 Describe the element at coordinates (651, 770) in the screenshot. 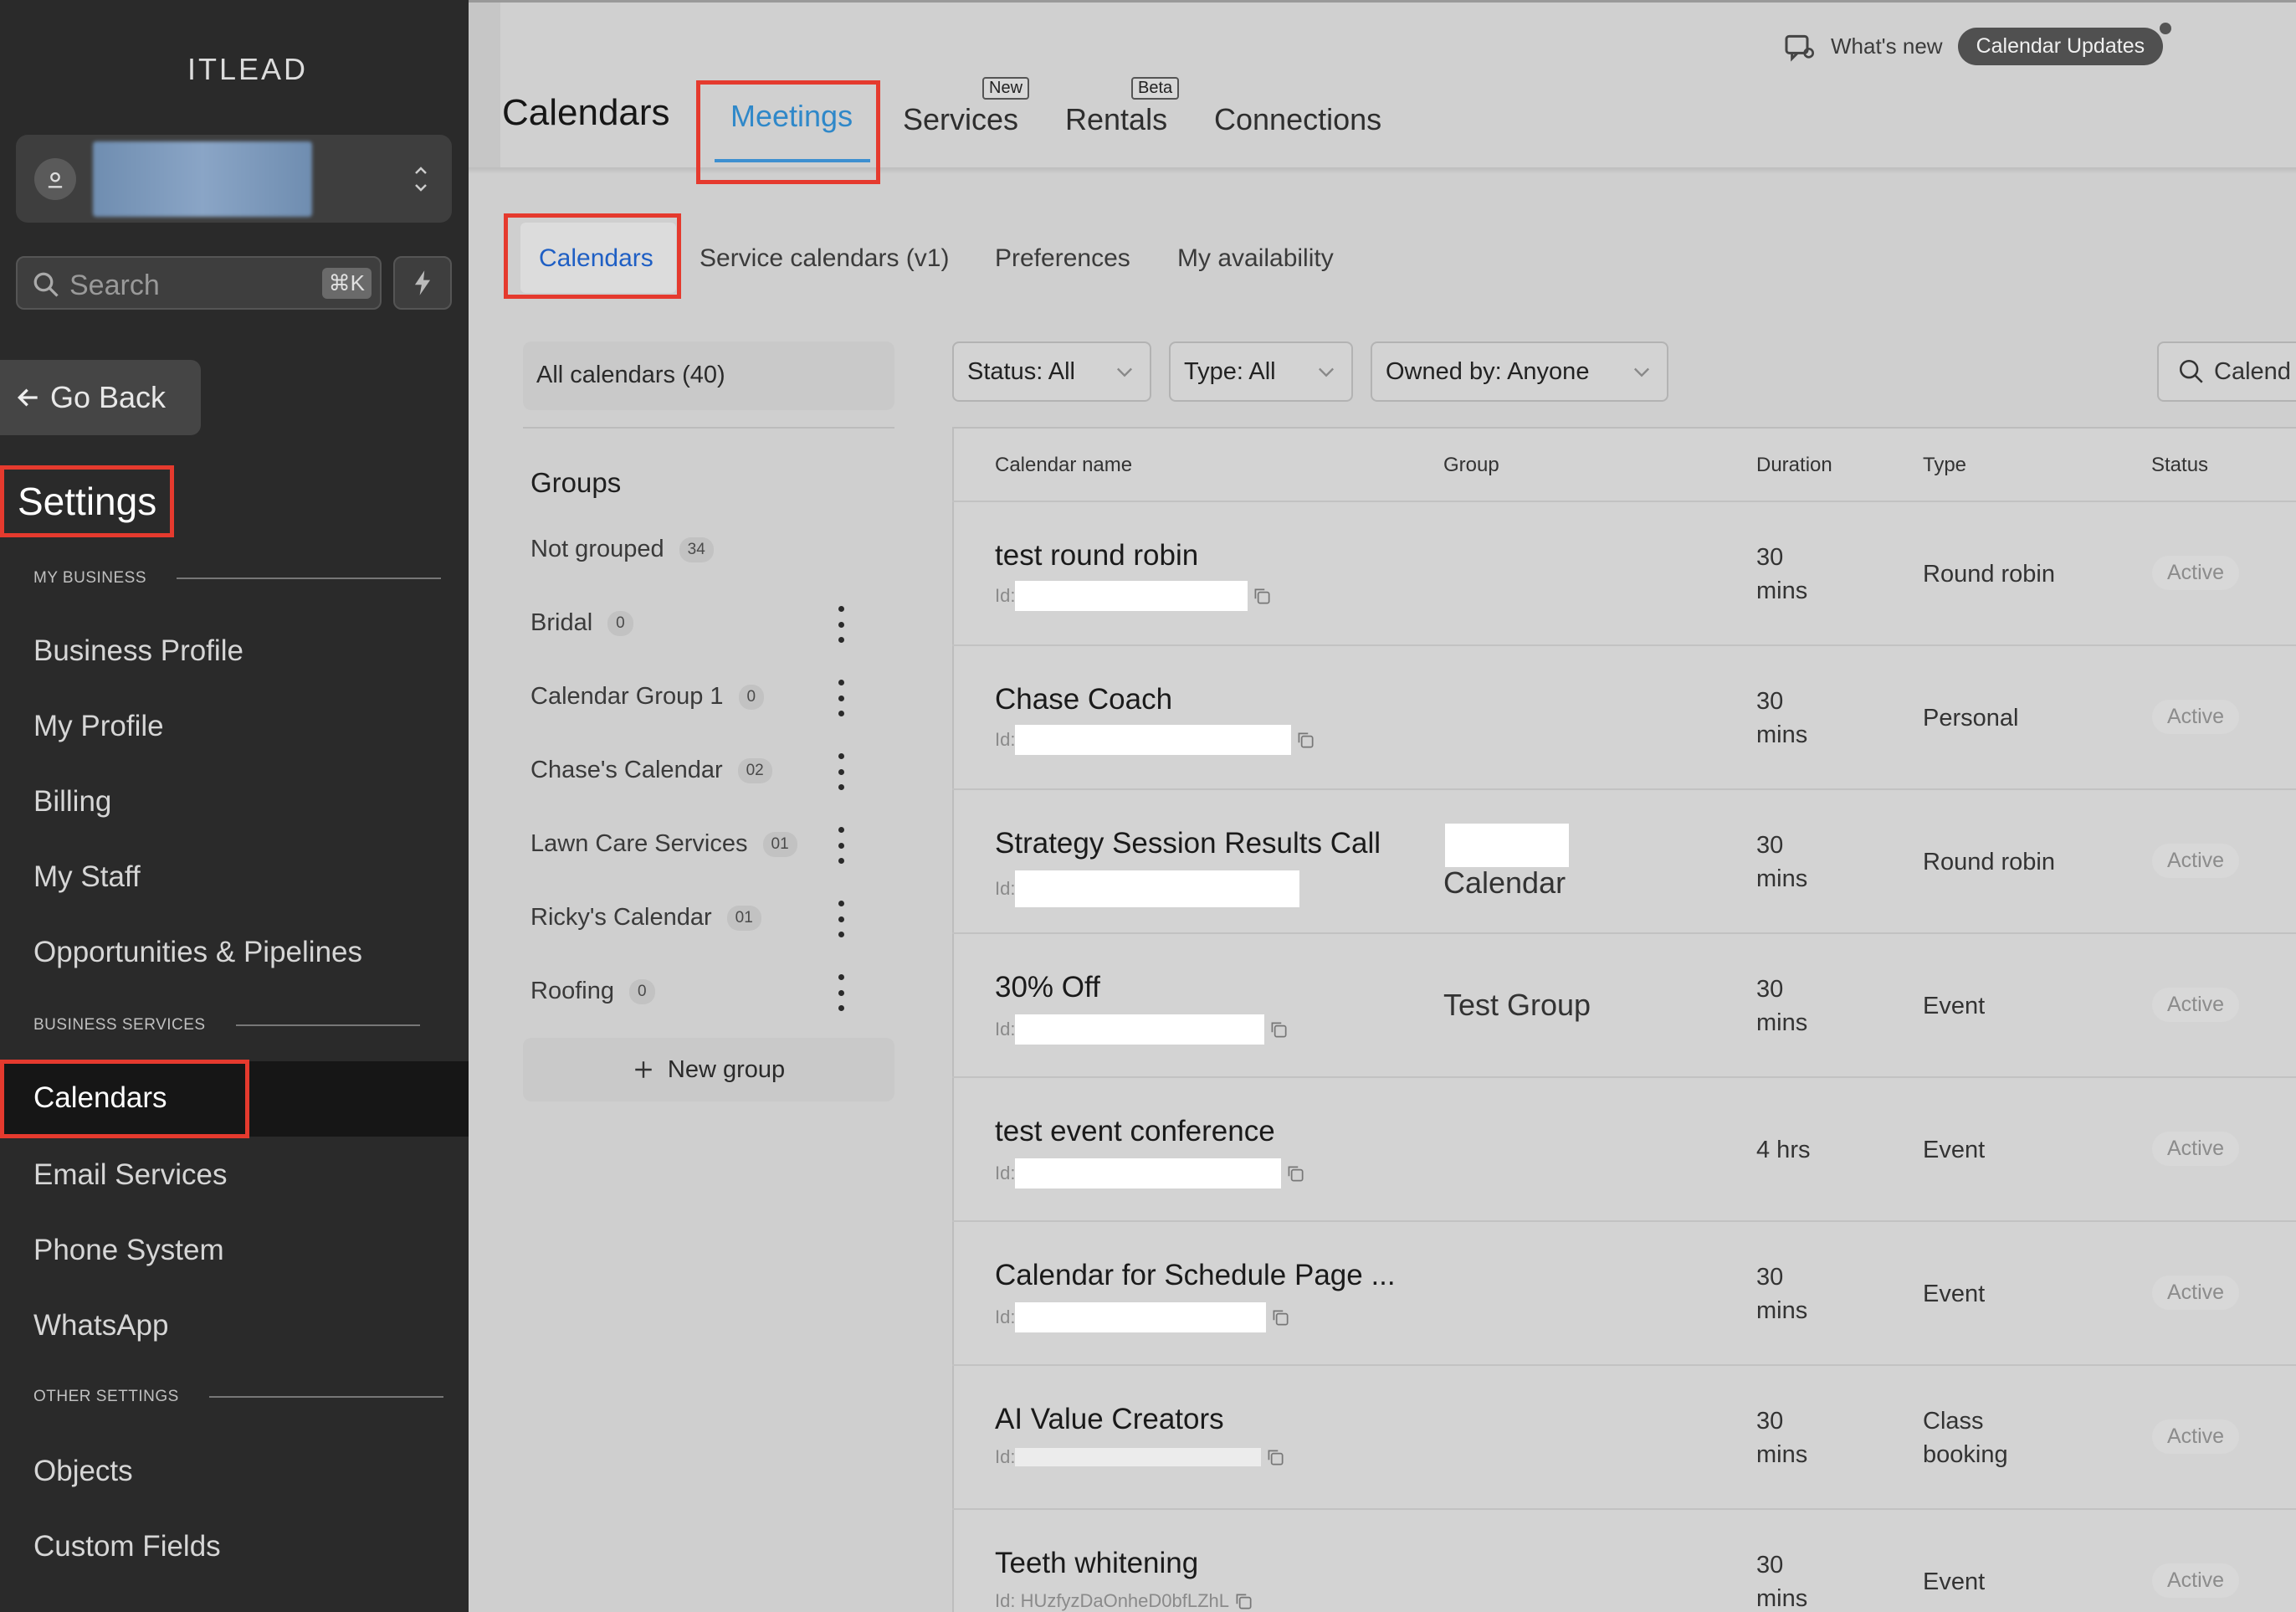

I see `group-item: Chase's Calendar 02` at that location.